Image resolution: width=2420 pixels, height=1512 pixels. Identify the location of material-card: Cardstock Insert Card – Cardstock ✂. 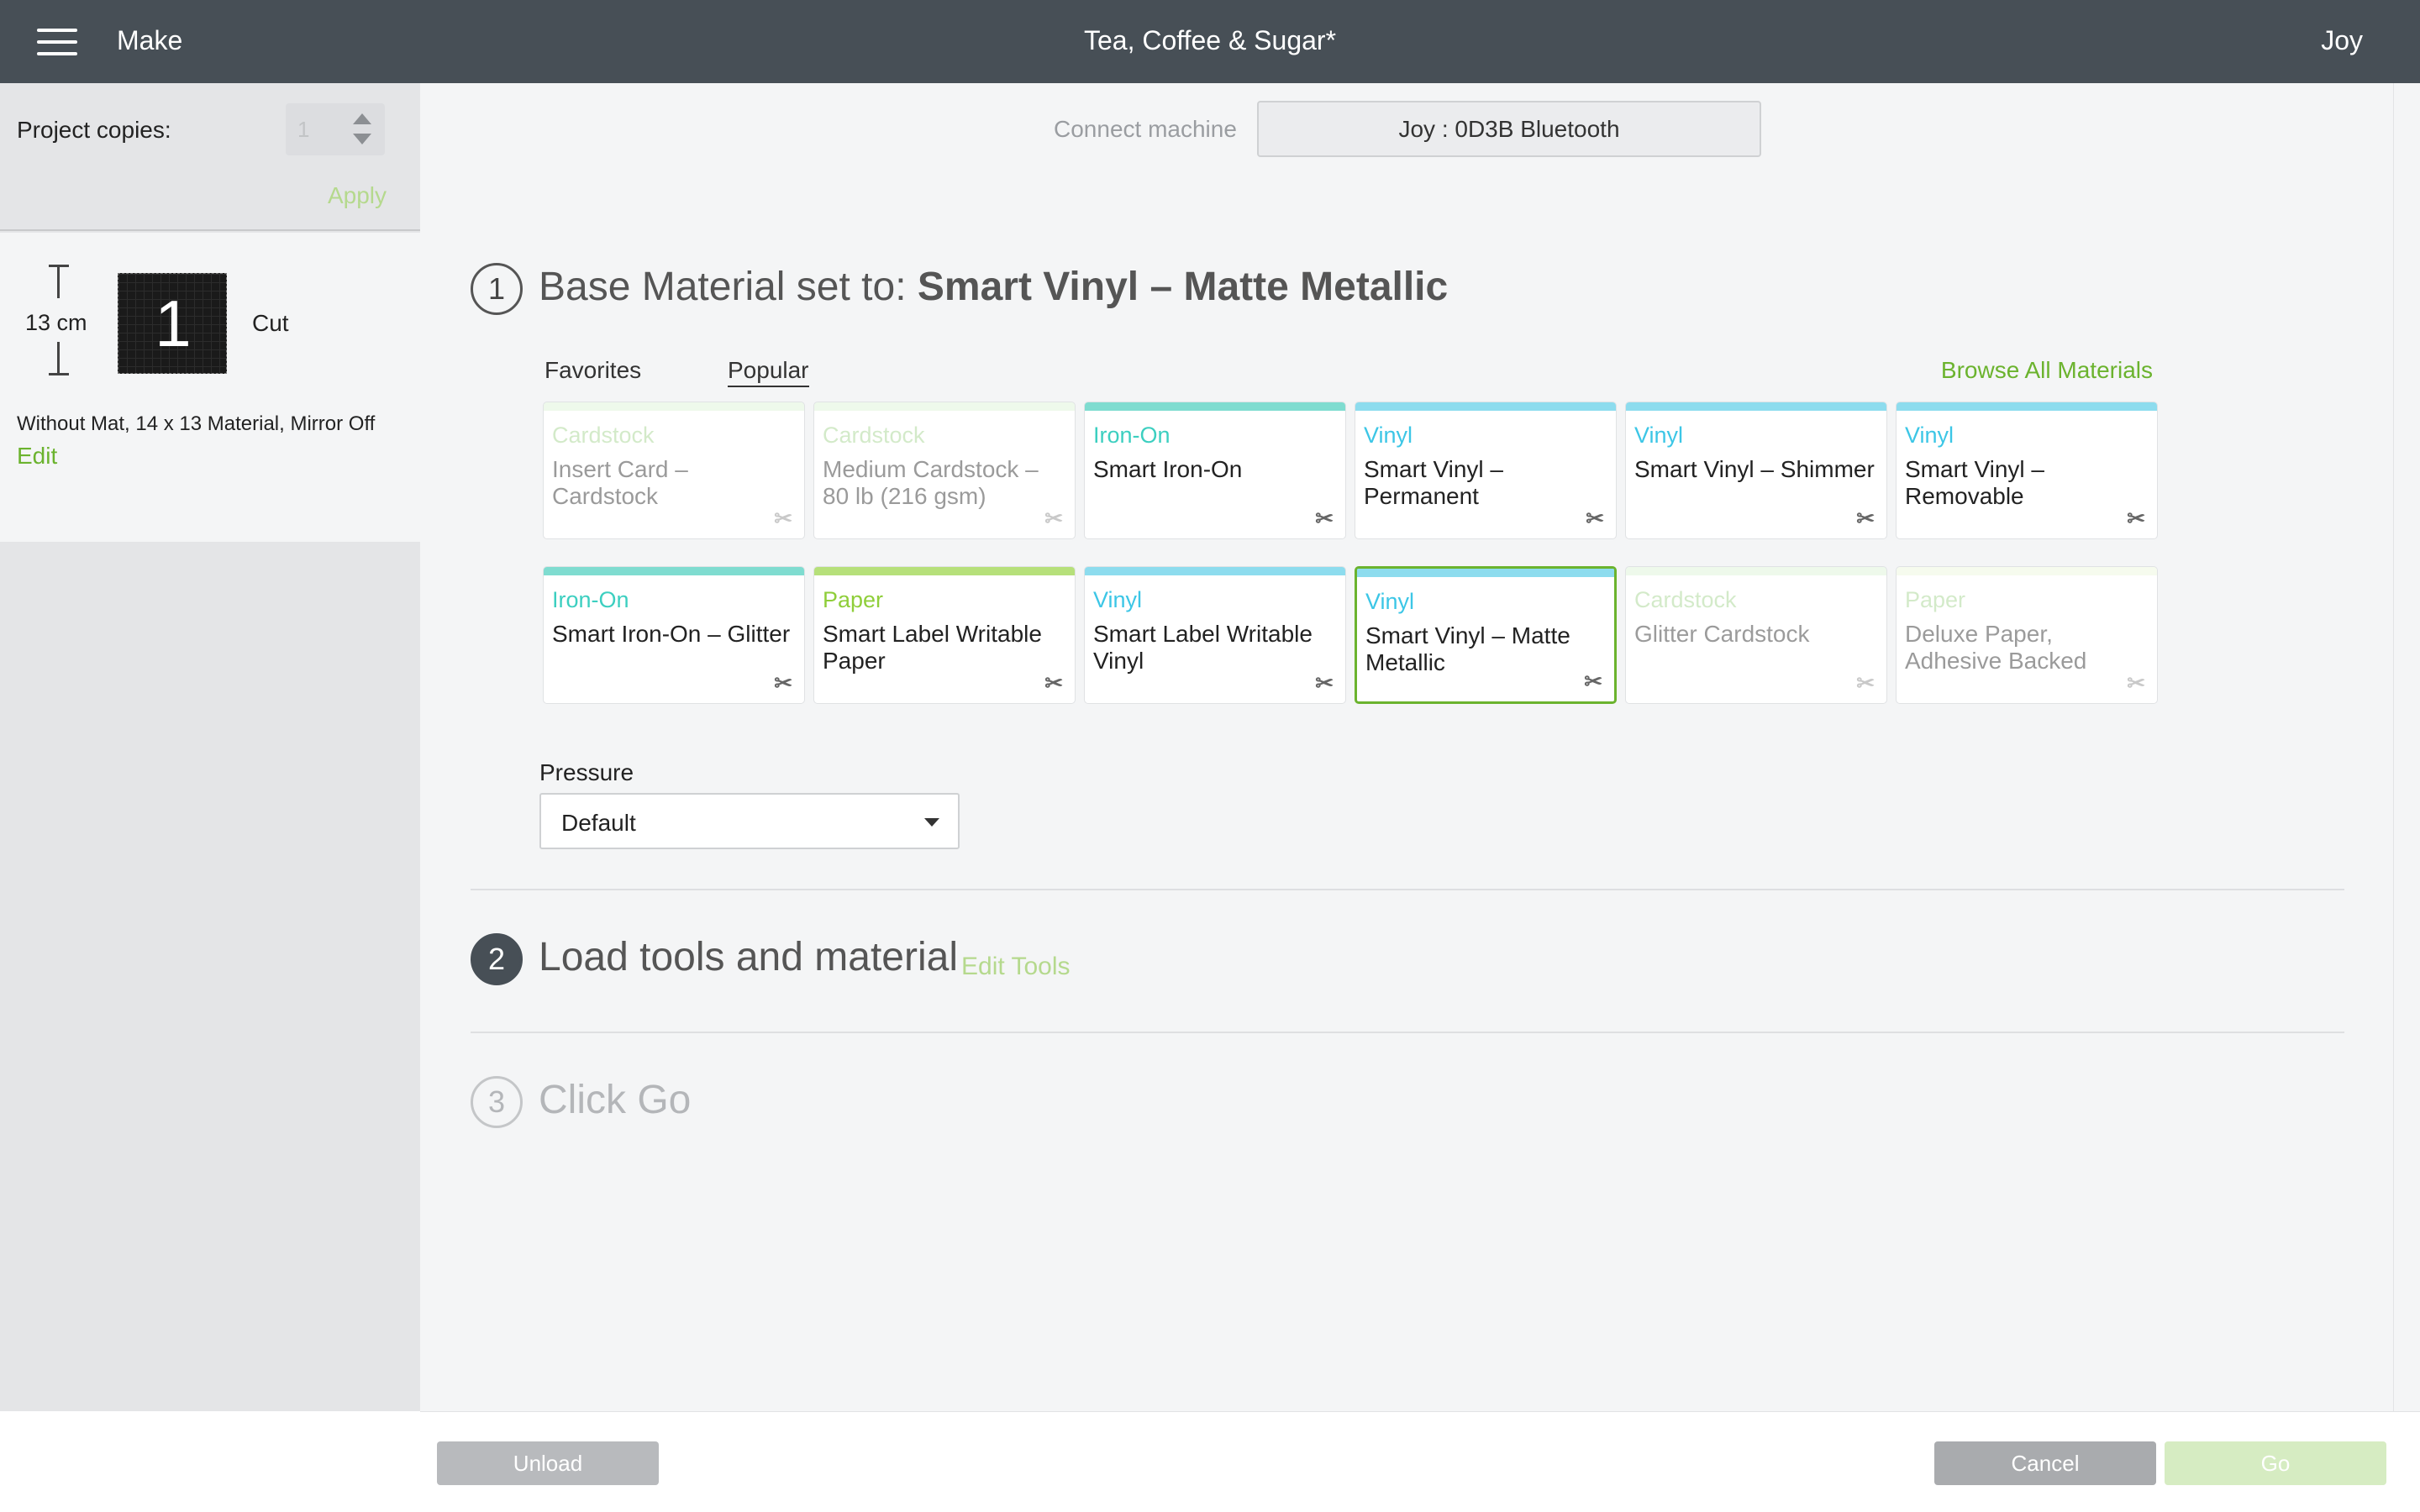
(674, 470).